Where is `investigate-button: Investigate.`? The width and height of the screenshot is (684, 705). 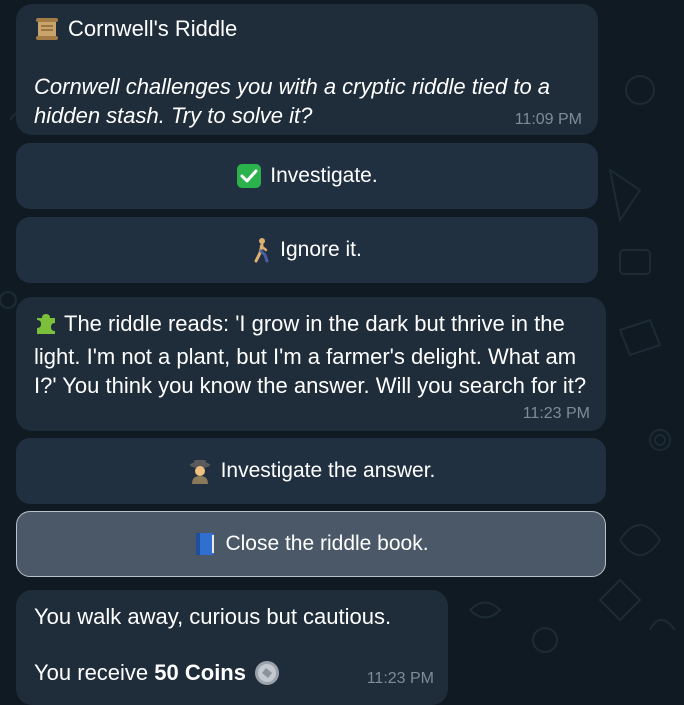
investigate-button: Investigate. is located at coordinates (307, 176).